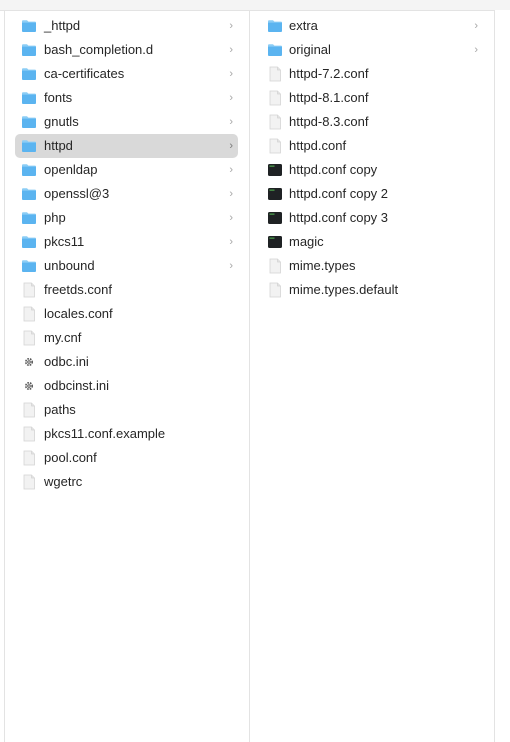 The height and width of the screenshot is (742, 510). What do you see at coordinates (127, 482) in the screenshot?
I see `file-row: wgetrc` at bounding box center [127, 482].